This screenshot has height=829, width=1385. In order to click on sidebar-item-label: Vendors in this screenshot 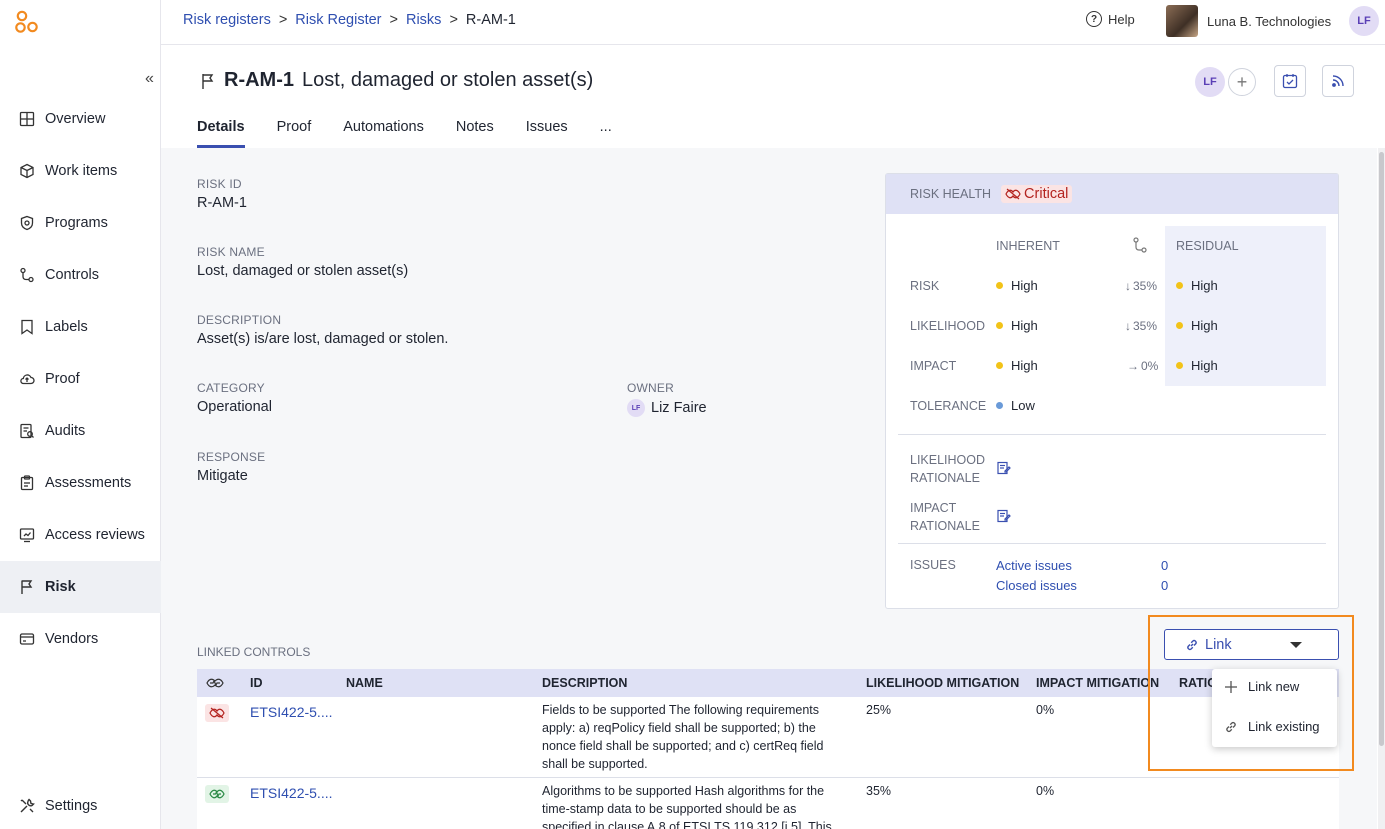, I will do `click(72, 639)`.